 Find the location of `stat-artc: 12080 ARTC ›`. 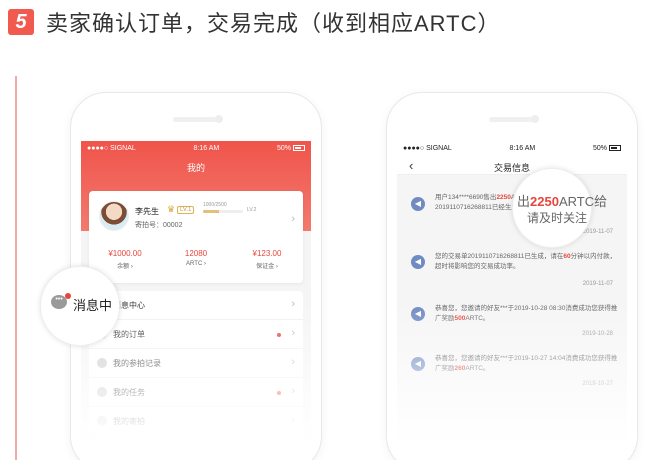

stat-artc: 12080 ARTC › is located at coordinates (196, 258).